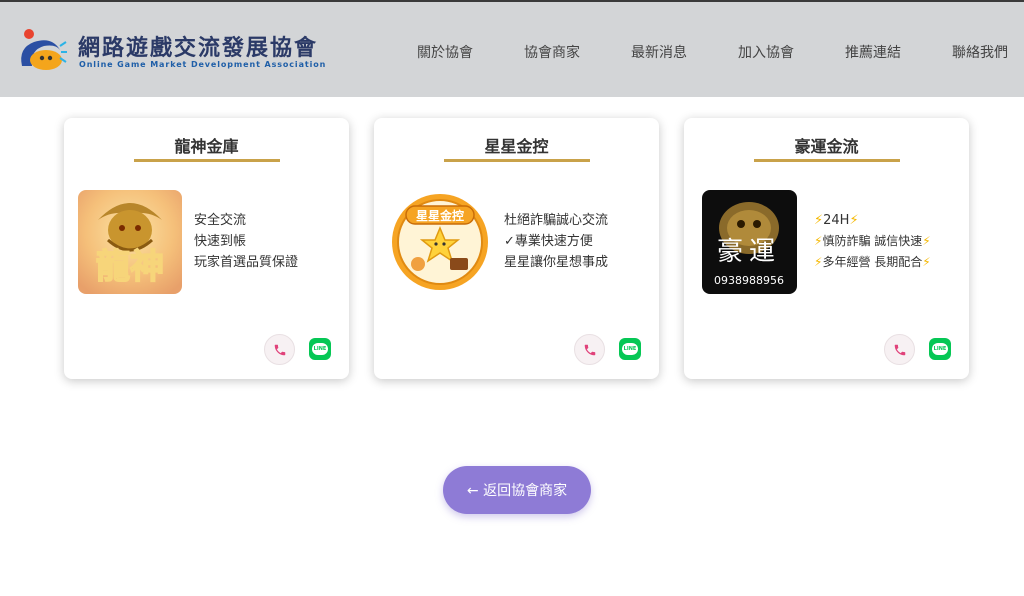 The width and height of the screenshot is (1024, 596). Describe the element at coordinates (269, 241) in the screenshot. I see `card-features: 安全交流 快速到帳 玩家首選品質保證` at that location.